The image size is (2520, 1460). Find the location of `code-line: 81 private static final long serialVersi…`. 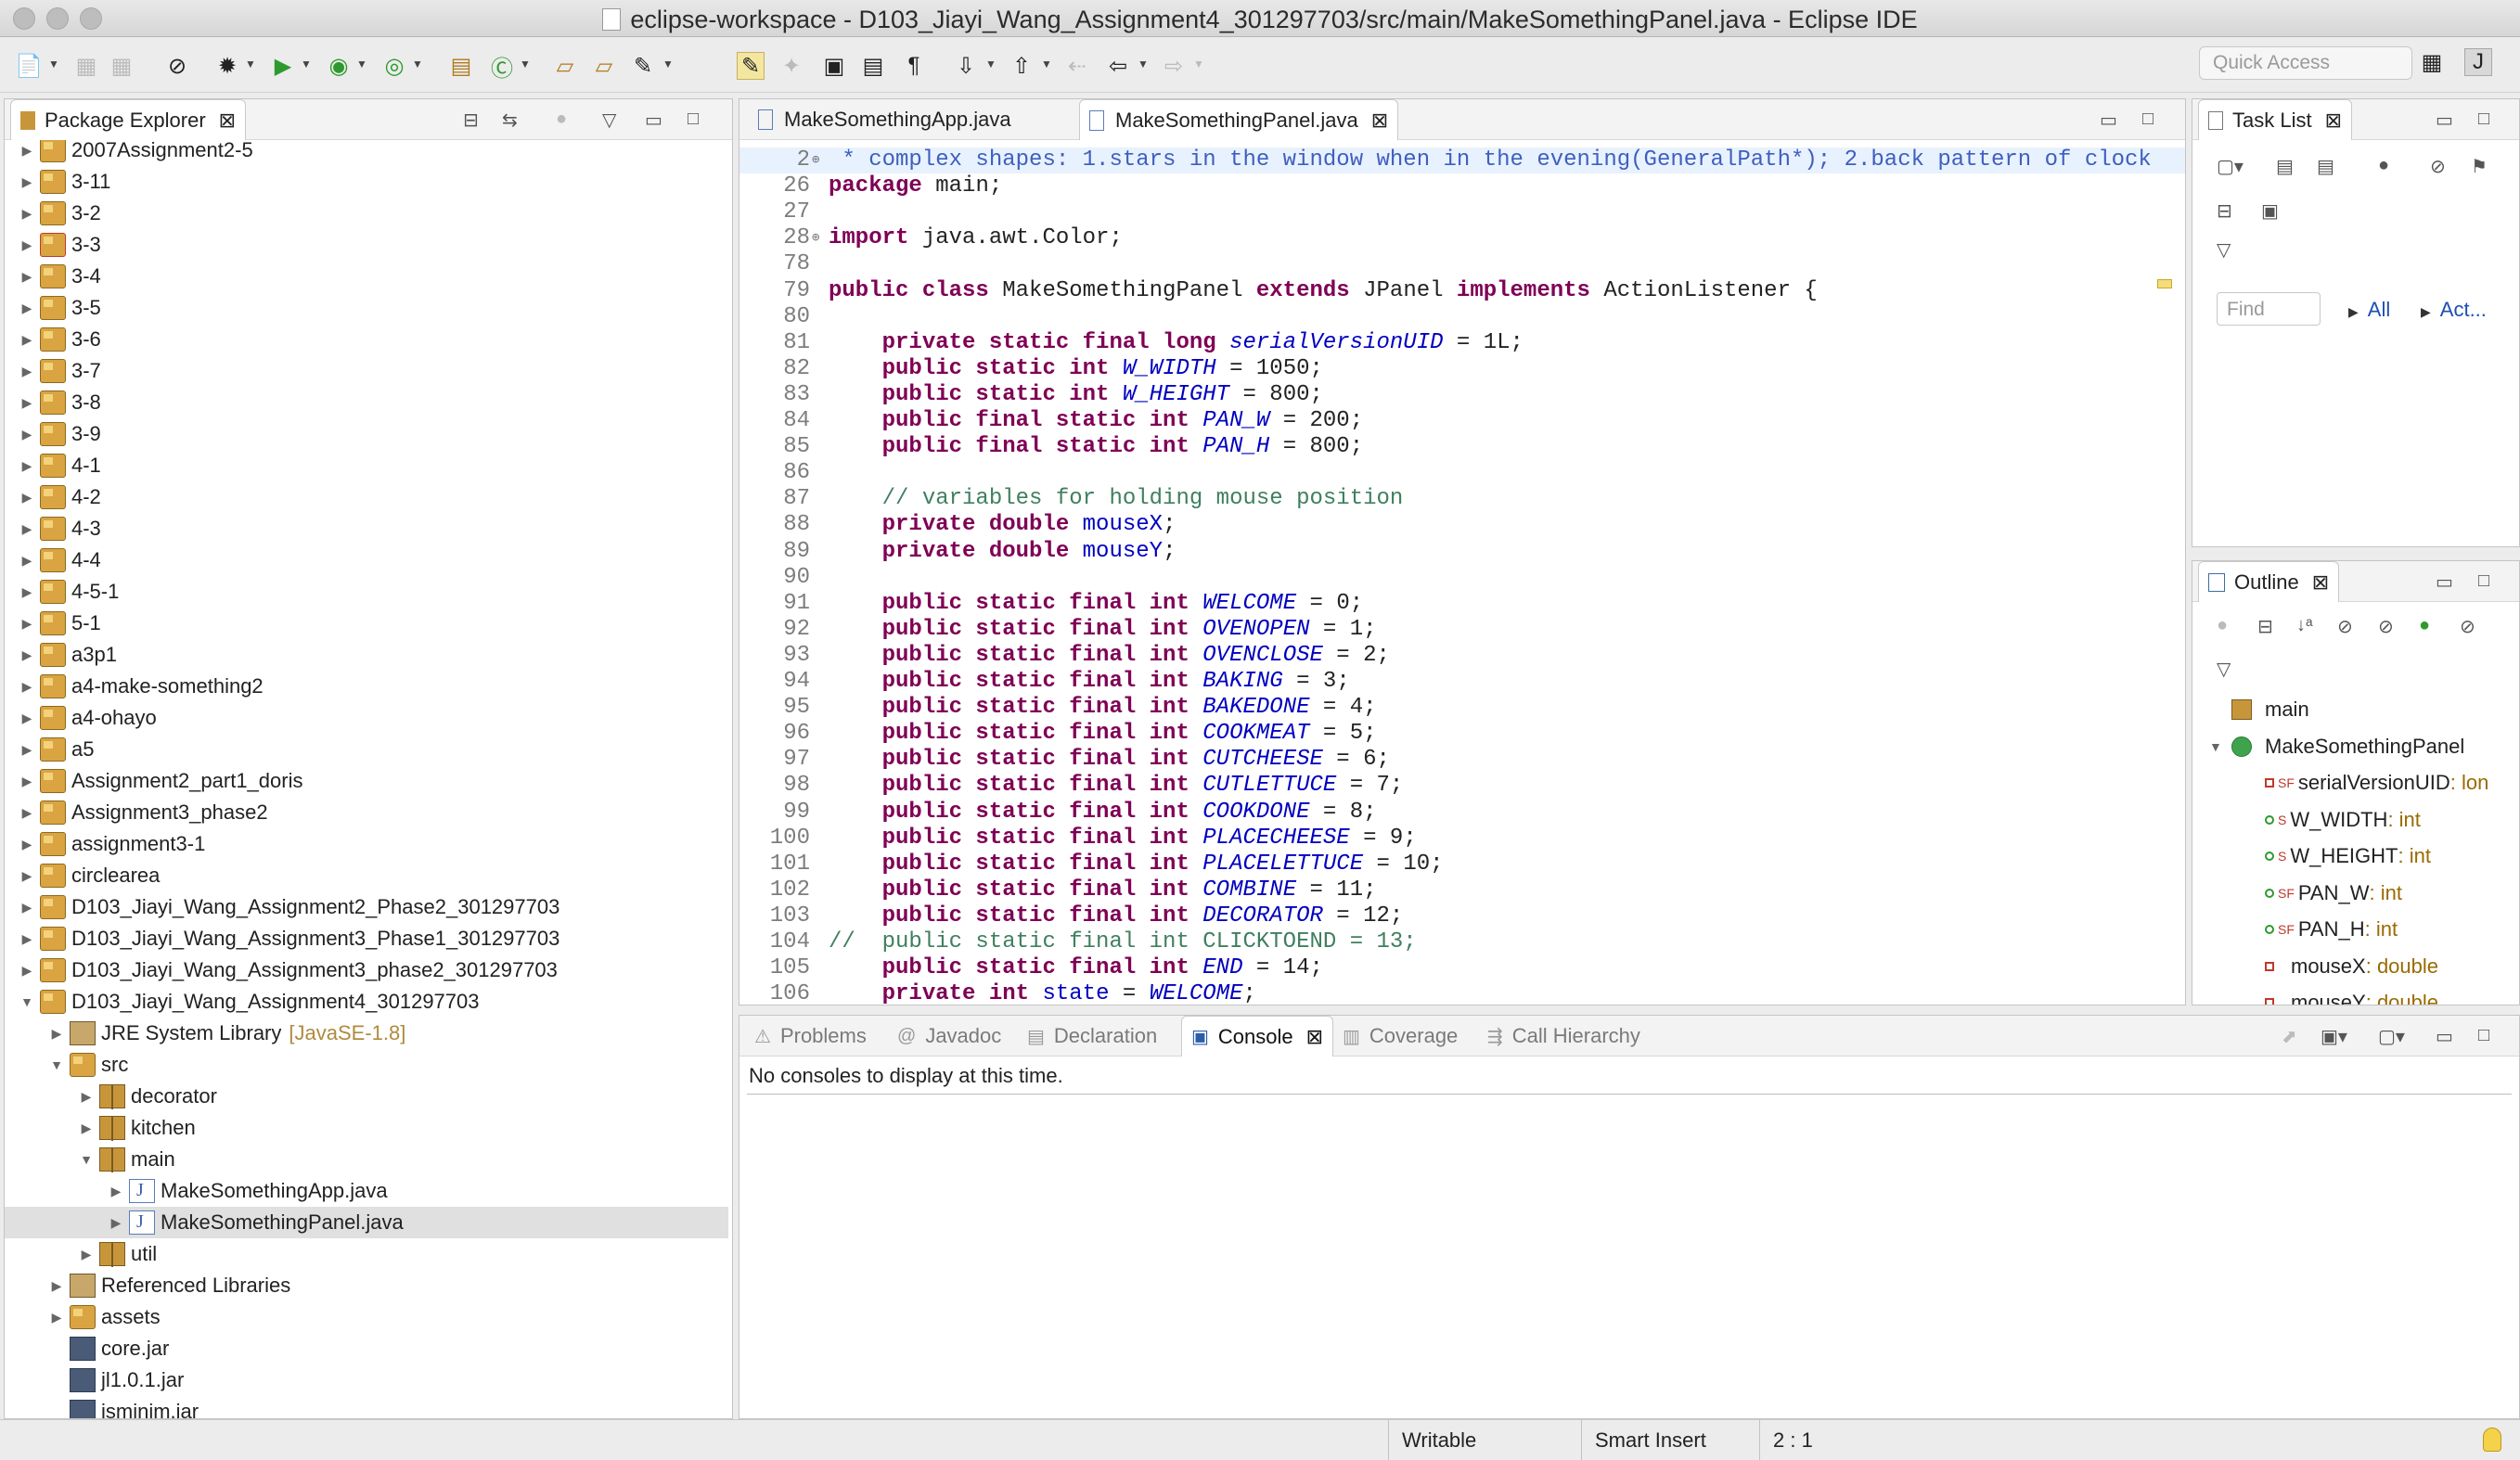

code-line: 81 private static final long serialVersi… is located at coordinates (1462, 343).